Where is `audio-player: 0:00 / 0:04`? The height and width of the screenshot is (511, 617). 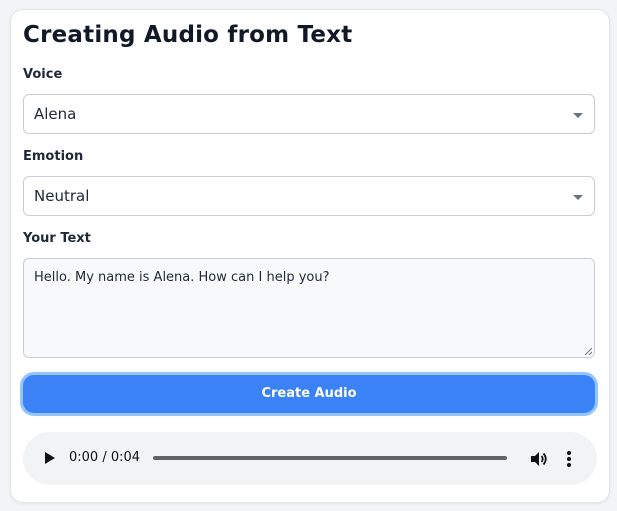
audio-player: 0:00 / 0:04 is located at coordinates (310, 458).